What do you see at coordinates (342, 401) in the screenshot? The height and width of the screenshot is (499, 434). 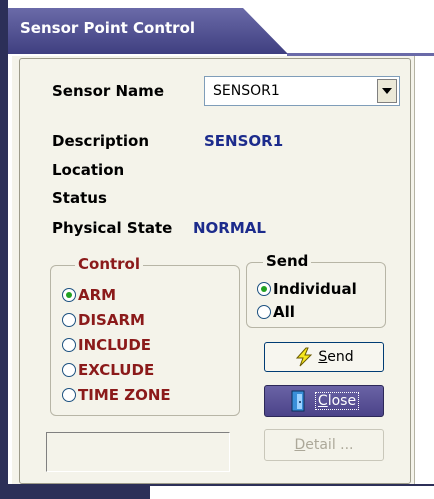 I see `close-button-label: lose` at bounding box center [342, 401].